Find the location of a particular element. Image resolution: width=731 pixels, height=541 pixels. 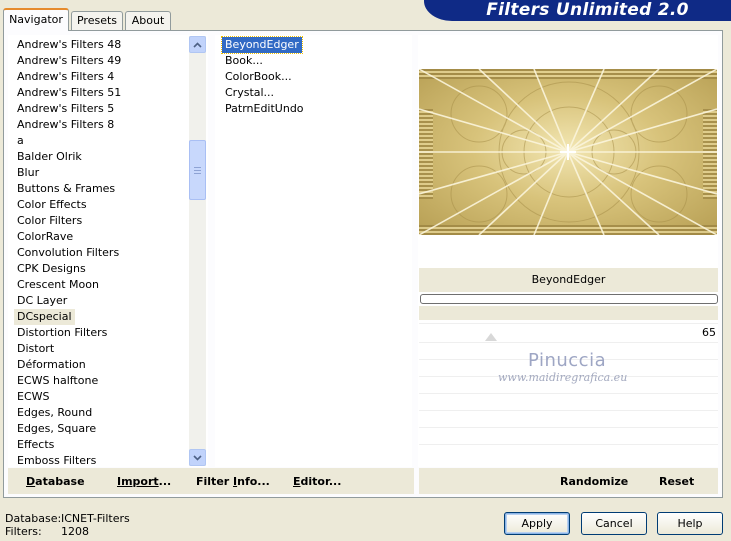

category-item: Distort is located at coordinates (35, 349).